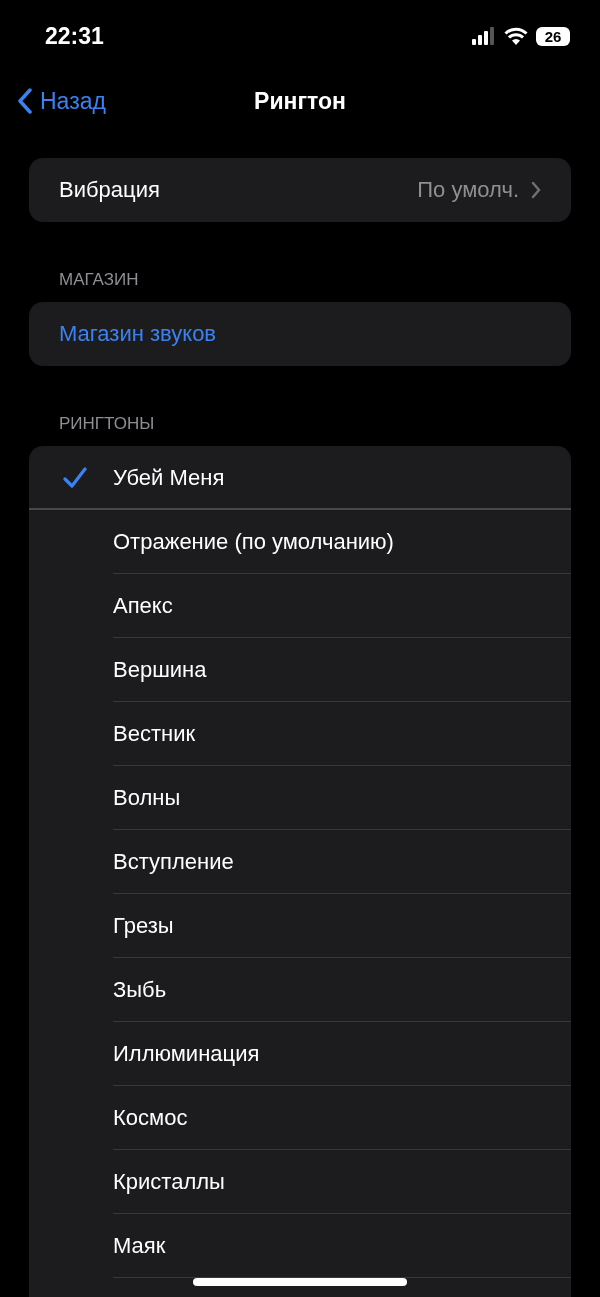  What do you see at coordinates (300, 1054) in the screenshot?
I see `ringtone-item: Иллюминация` at bounding box center [300, 1054].